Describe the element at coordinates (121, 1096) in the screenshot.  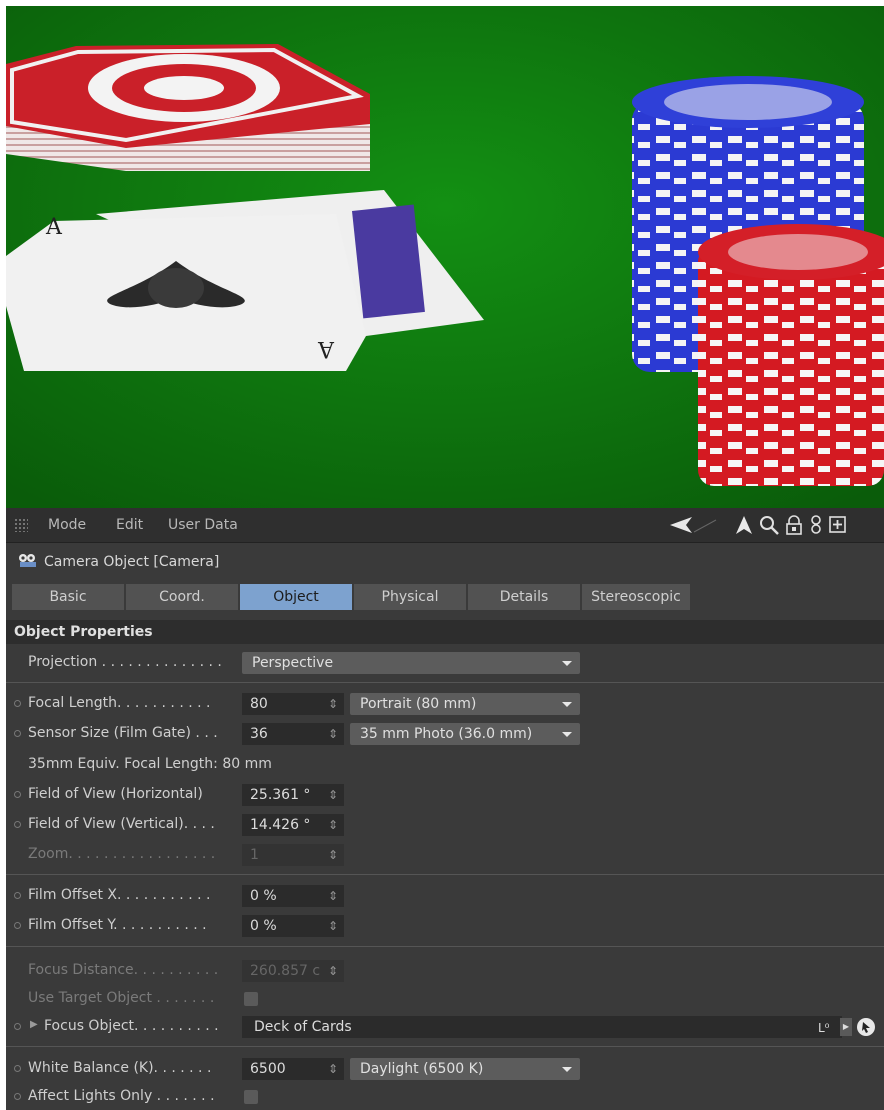
I see `affect-lights-label: Affect Lights Only . . . . . . .` at that location.